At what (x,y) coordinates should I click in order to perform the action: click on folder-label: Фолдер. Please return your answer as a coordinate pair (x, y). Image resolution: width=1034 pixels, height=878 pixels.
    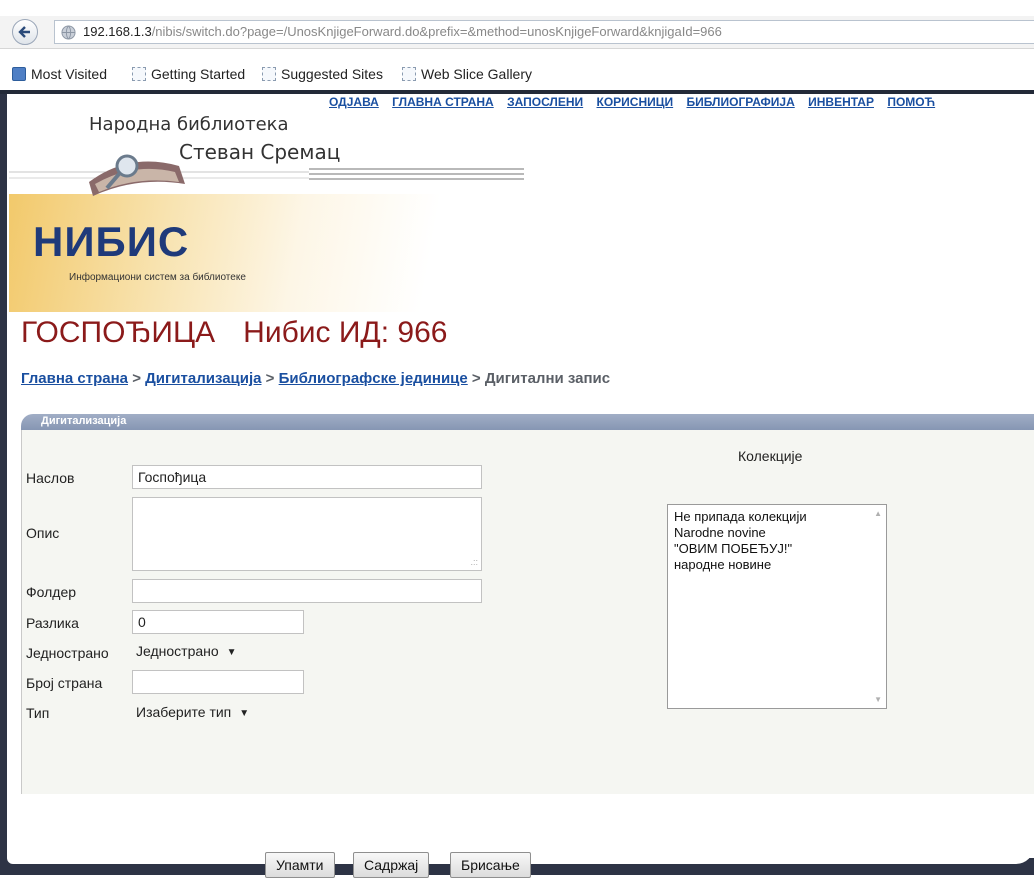
    Looking at the image, I should click on (51, 592).